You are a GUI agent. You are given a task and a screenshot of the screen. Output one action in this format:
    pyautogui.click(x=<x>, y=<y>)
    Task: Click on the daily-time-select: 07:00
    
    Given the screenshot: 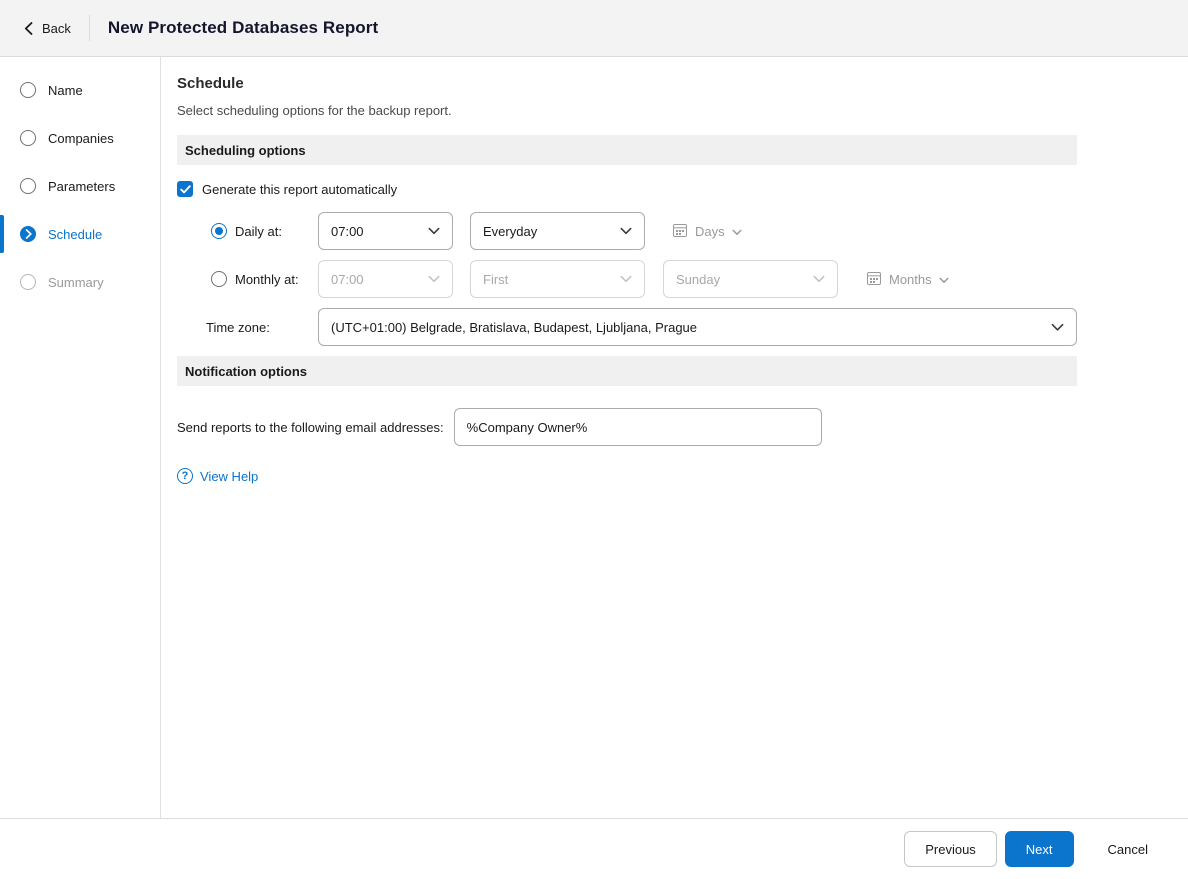 What is the action you would take?
    pyautogui.click(x=385, y=231)
    